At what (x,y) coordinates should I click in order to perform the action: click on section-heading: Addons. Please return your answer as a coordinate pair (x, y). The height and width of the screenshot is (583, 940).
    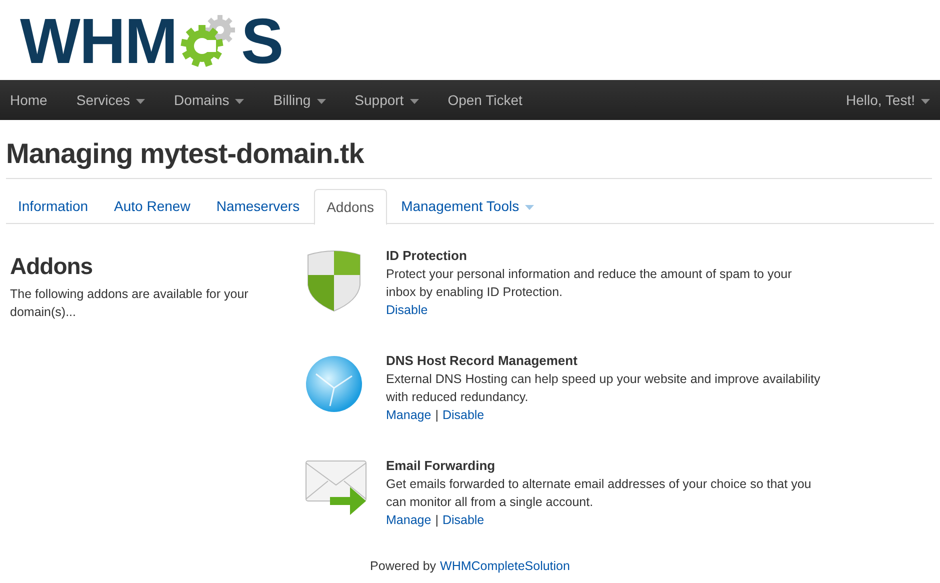
    Looking at the image, I should click on (52, 266).